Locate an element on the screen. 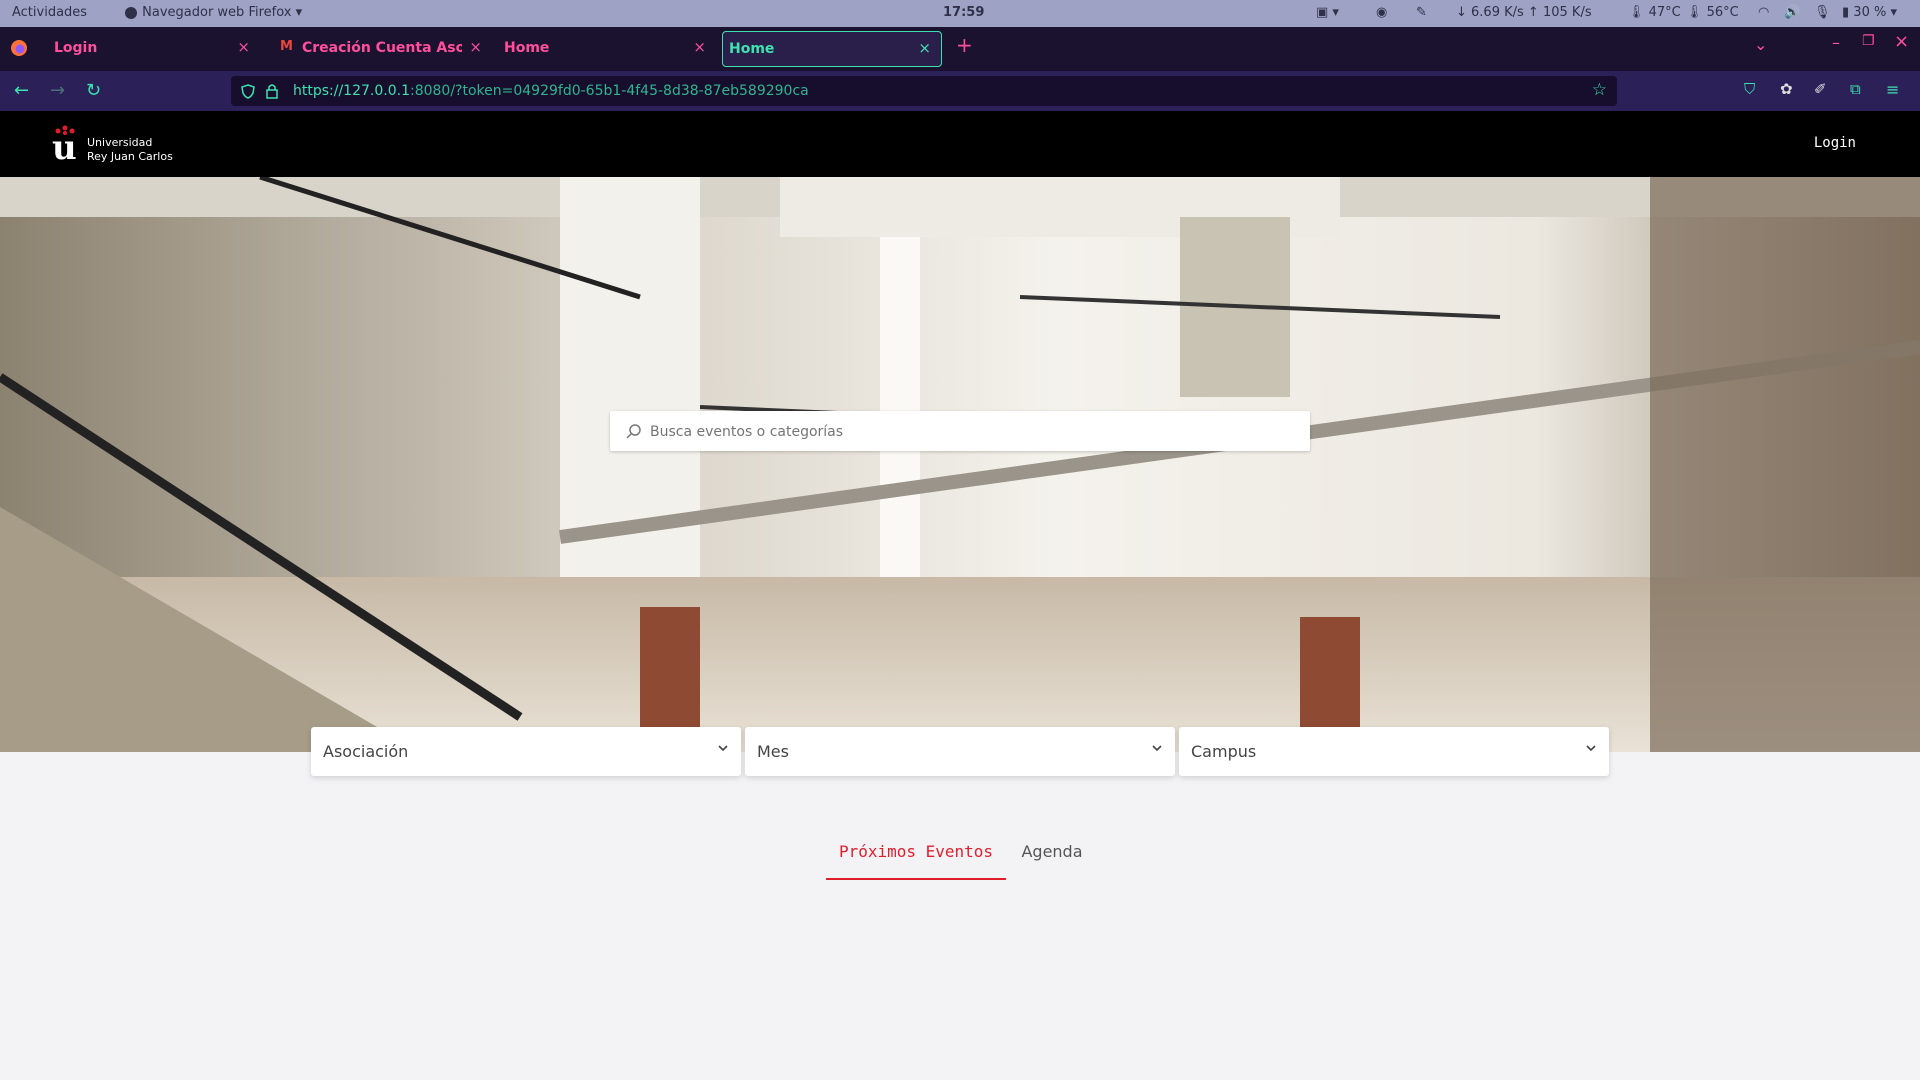  app-menu: Navegador web Firefox ▾ is located at coordinates (213, 12).